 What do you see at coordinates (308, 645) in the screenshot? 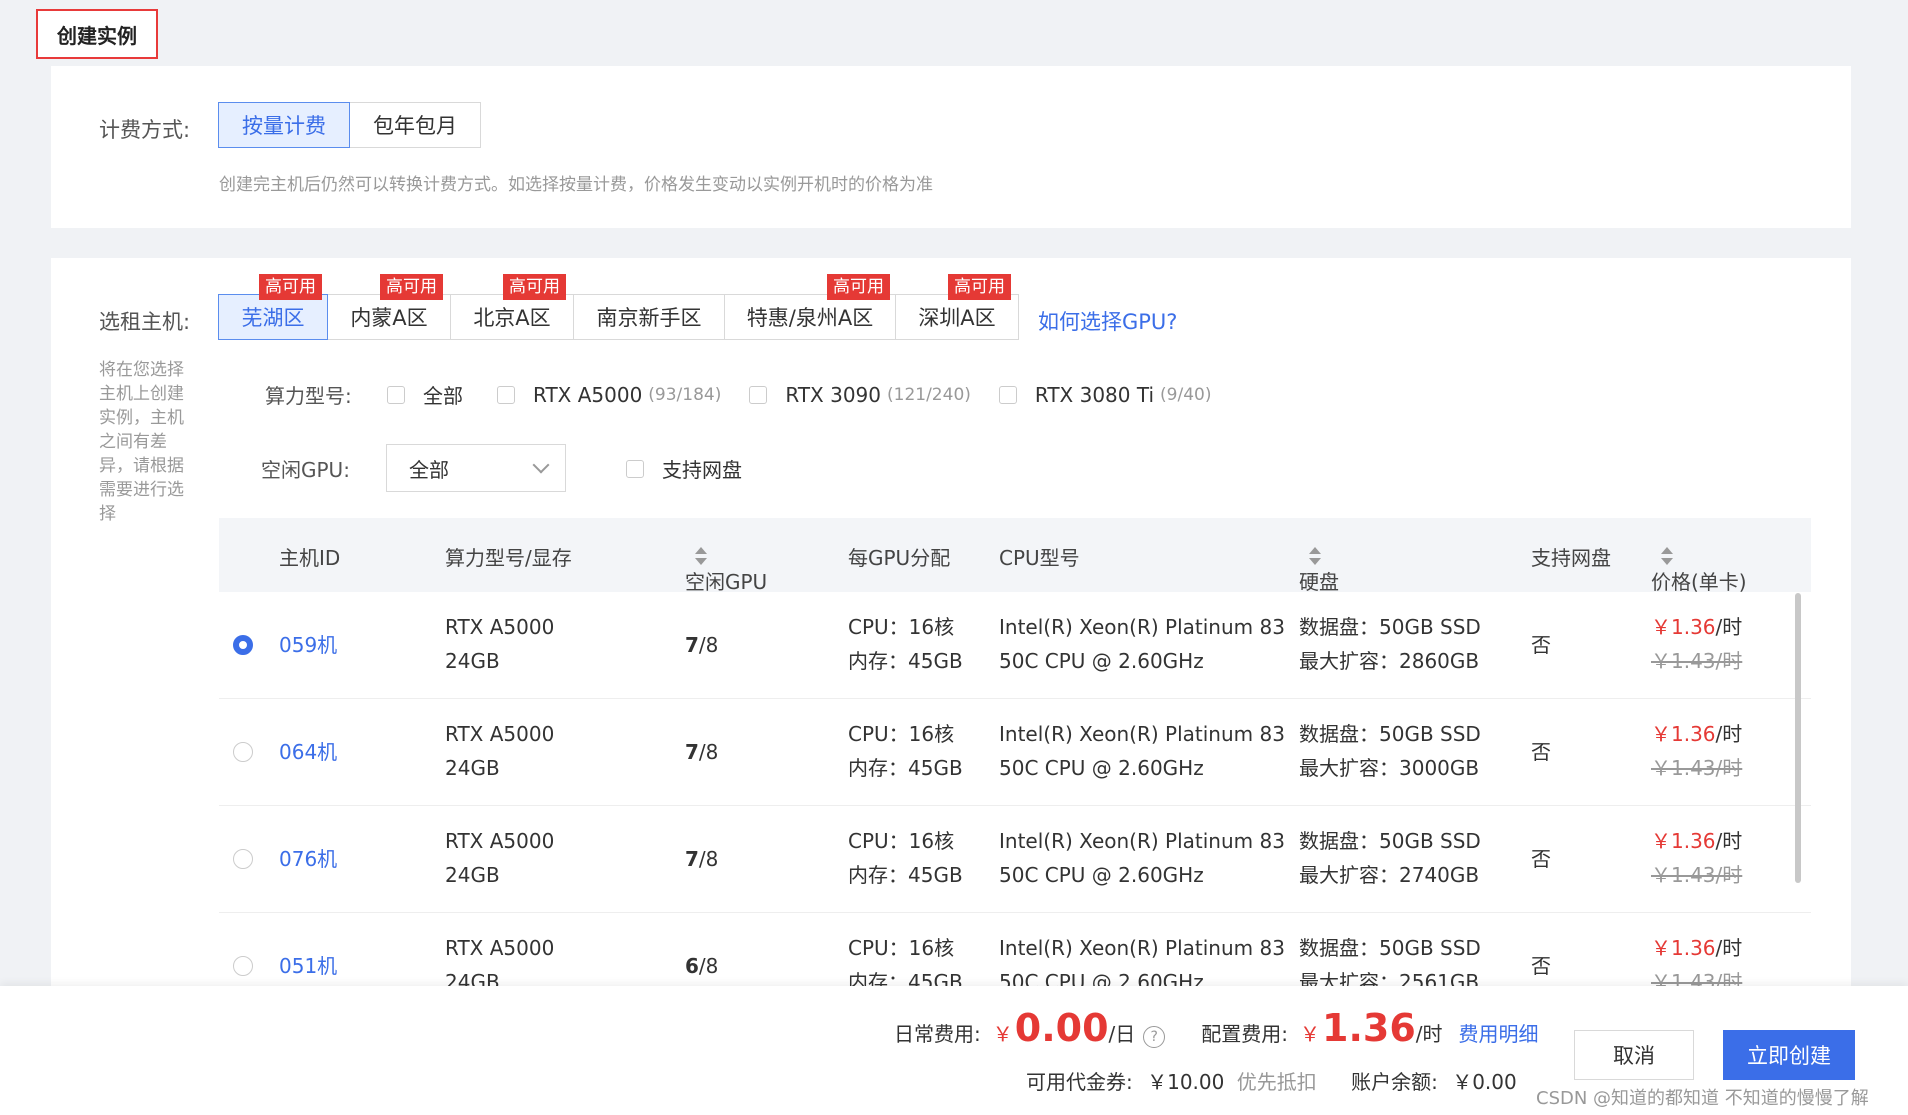
I see `host-id-link: 059机` at bounding box center [308, 645].